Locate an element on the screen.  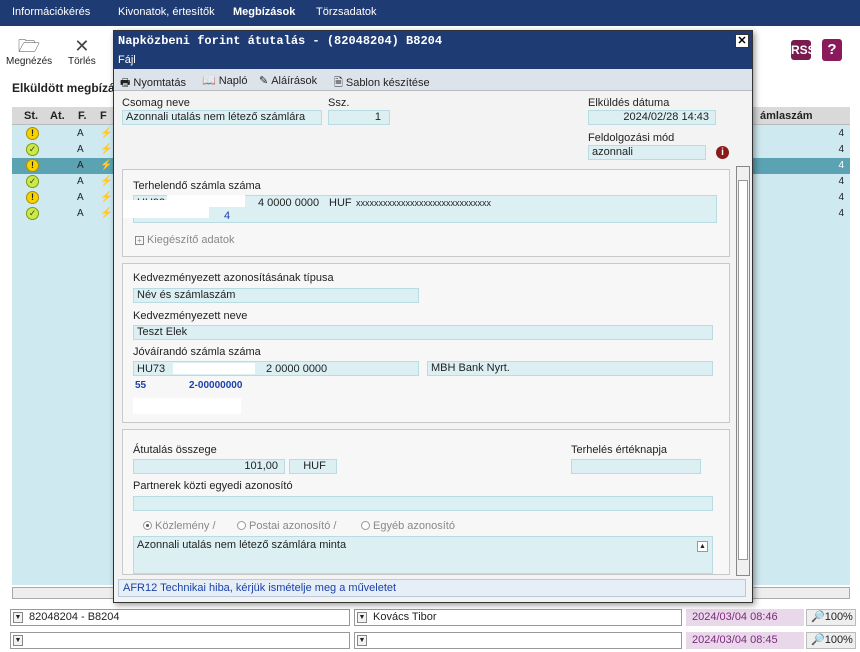
select-2b: ▼ is located at coordinates (518, 640).